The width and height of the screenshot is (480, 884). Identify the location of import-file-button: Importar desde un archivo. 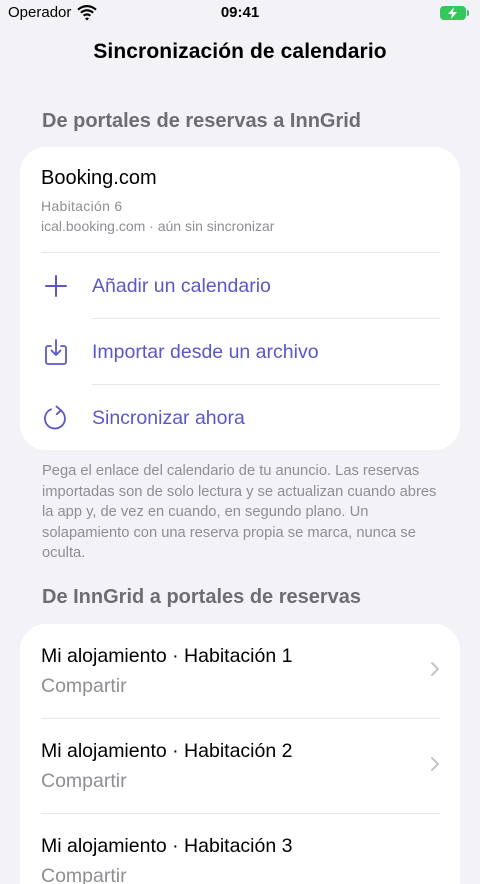
(240, 352).